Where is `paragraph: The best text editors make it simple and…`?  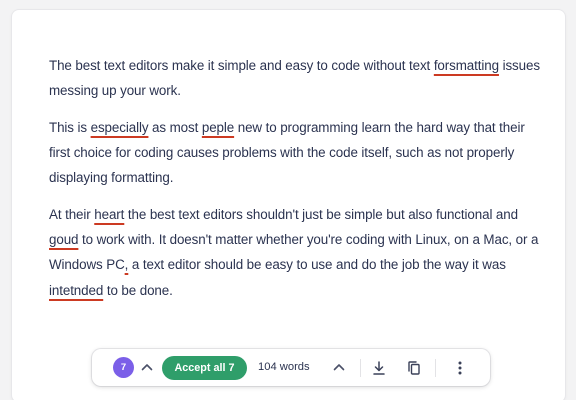 paragraph: The best text editors make it simple and… is located at coordinates (296, 78).